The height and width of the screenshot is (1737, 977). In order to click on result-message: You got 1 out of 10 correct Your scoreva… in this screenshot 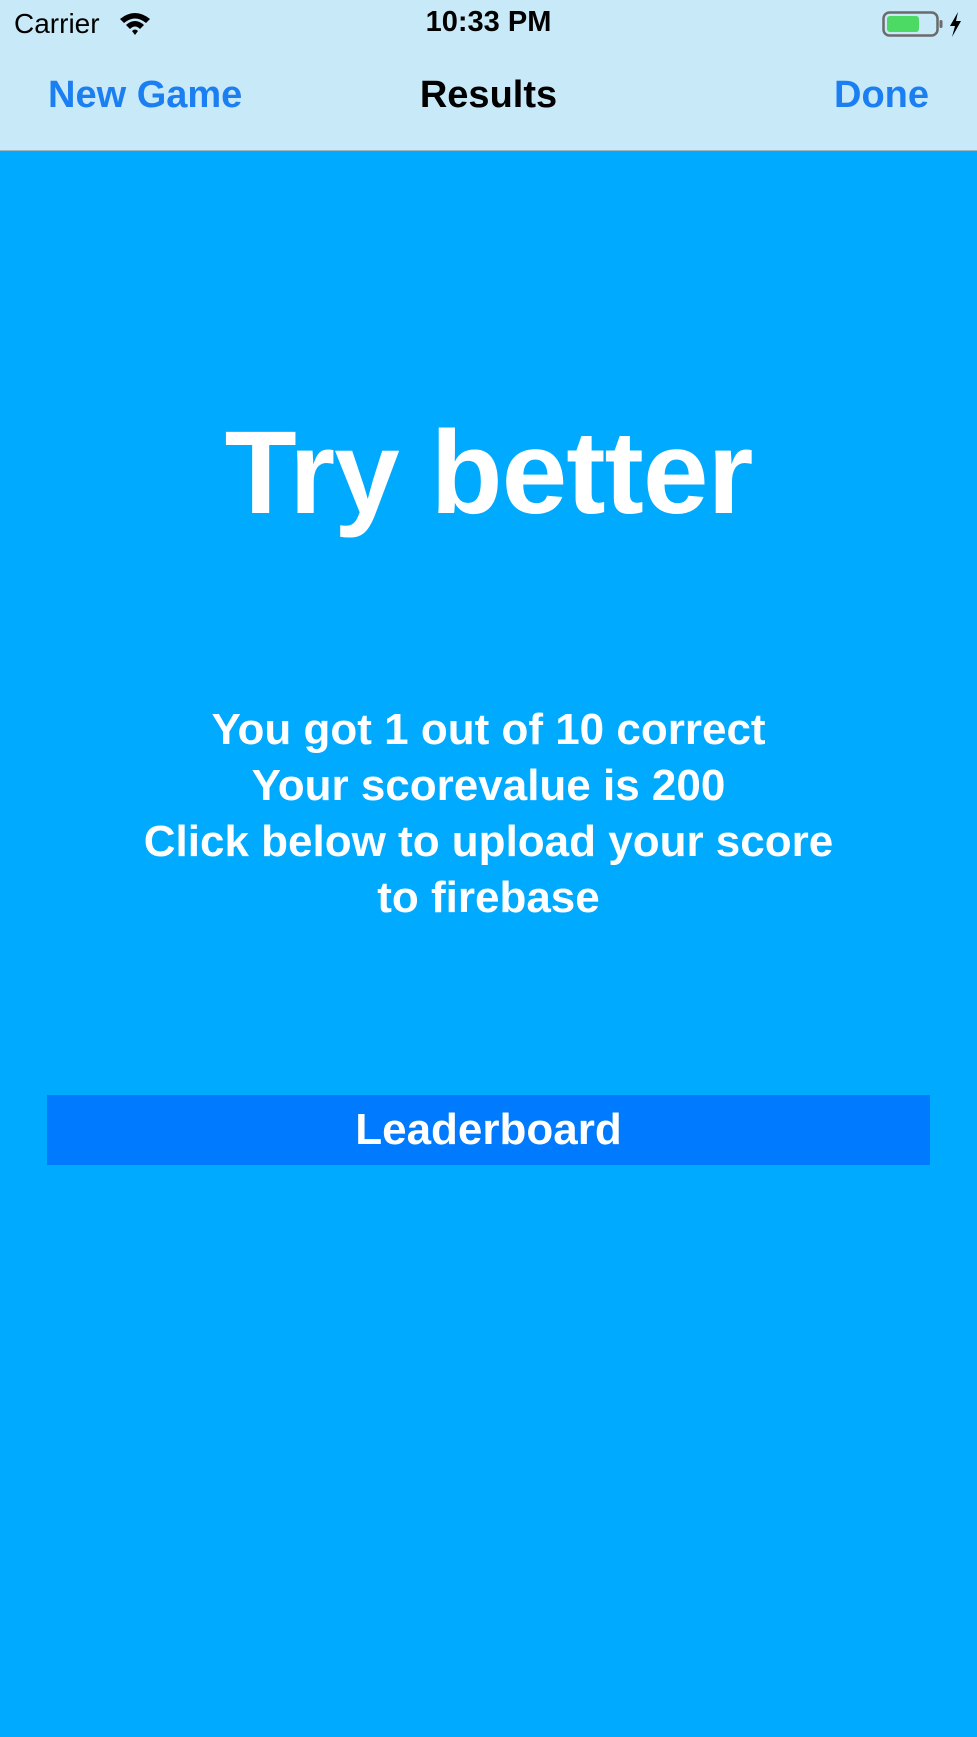, I will do `click(488, 814)`.